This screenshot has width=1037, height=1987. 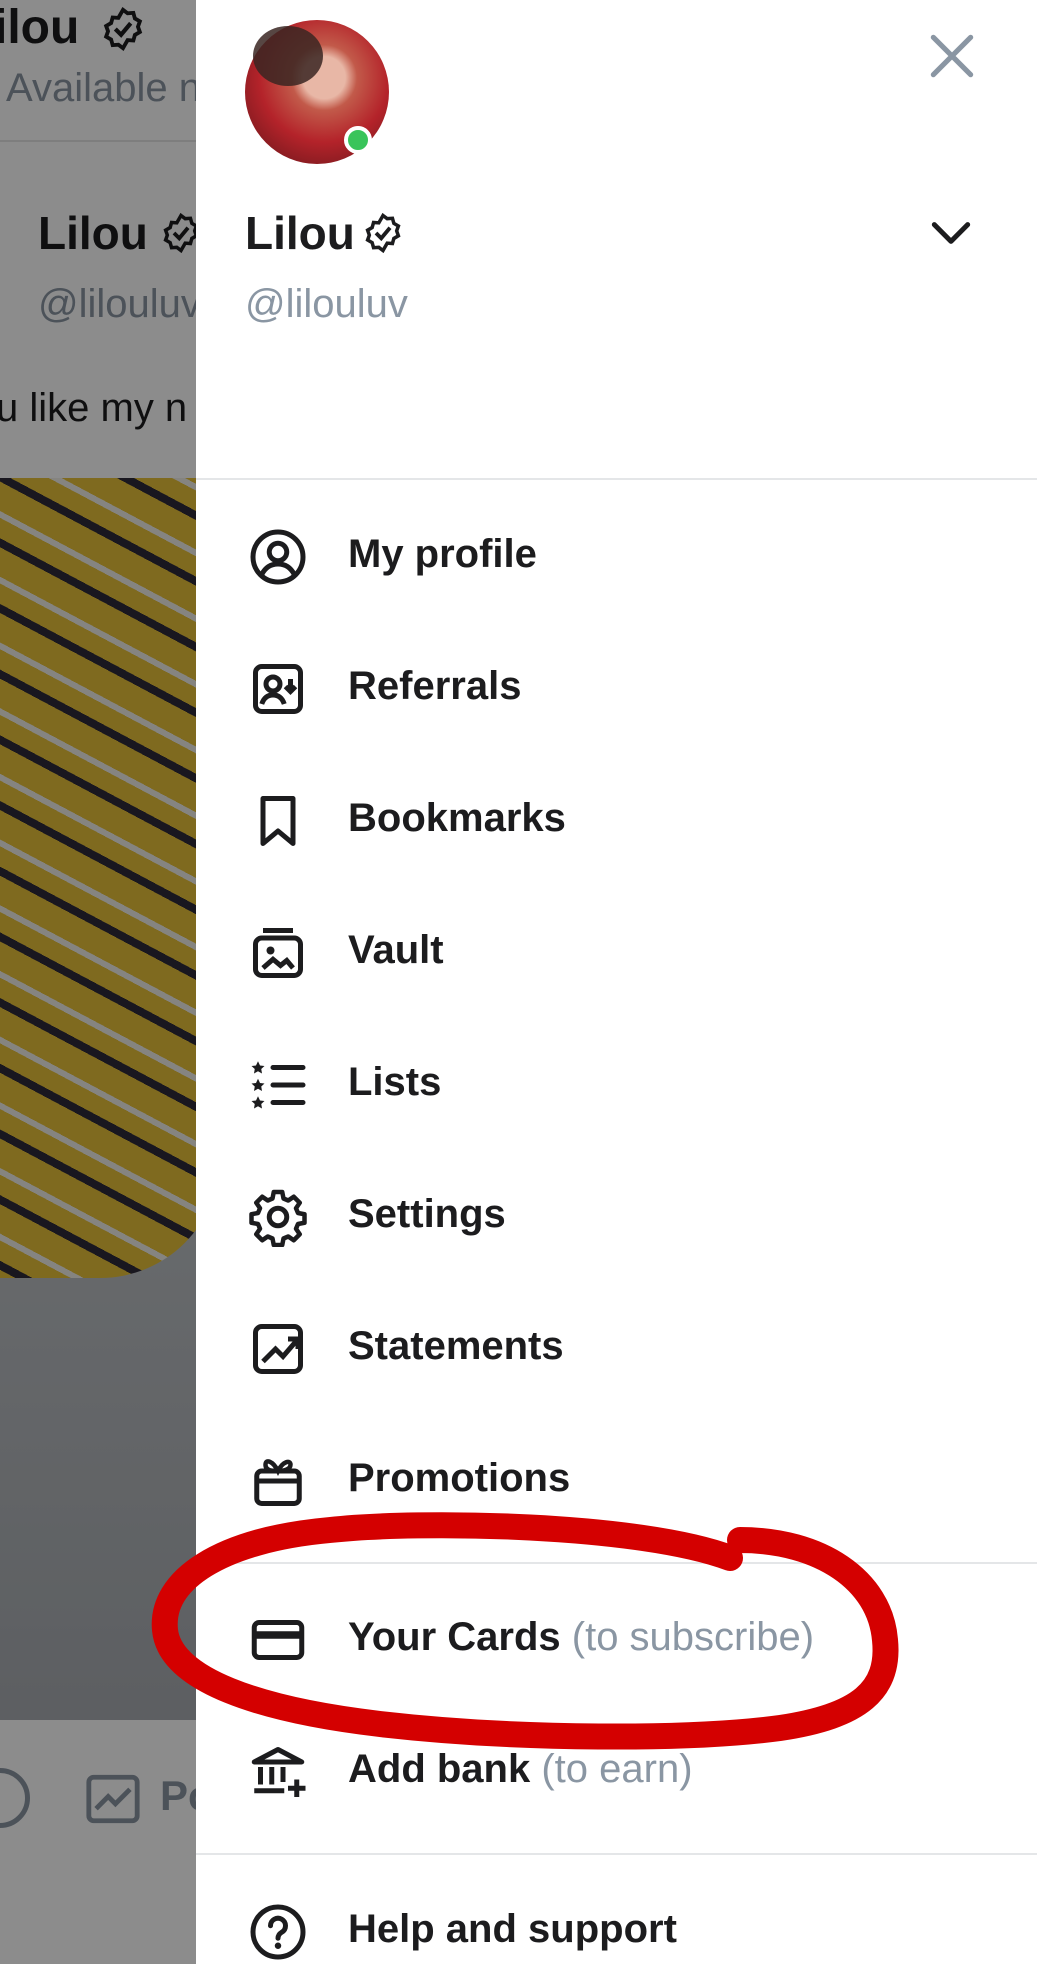 What do you see at coordinates (616, 1217) in the screenshot?
I see `menu-item-settings: Settings` at bounding box center [616, 1217].